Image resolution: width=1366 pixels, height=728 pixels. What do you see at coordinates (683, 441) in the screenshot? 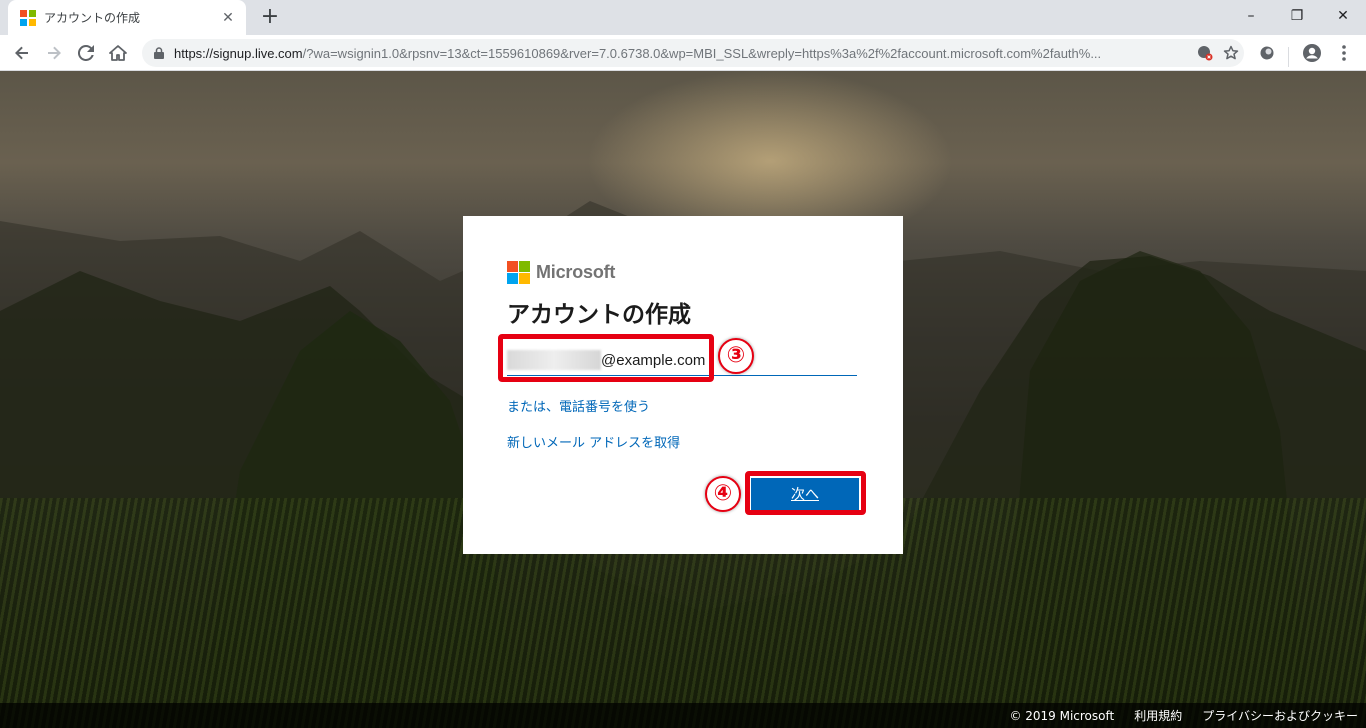
I see `get-new-email-link: 新しいメール アドレスを取得` at bounding box center [683, 441].